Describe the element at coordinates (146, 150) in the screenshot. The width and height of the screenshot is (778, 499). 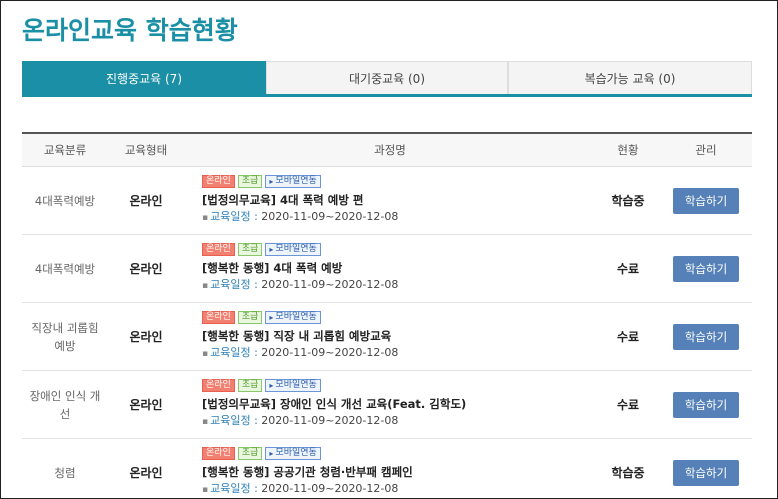
I see `header-type: 교육형태` at that location.